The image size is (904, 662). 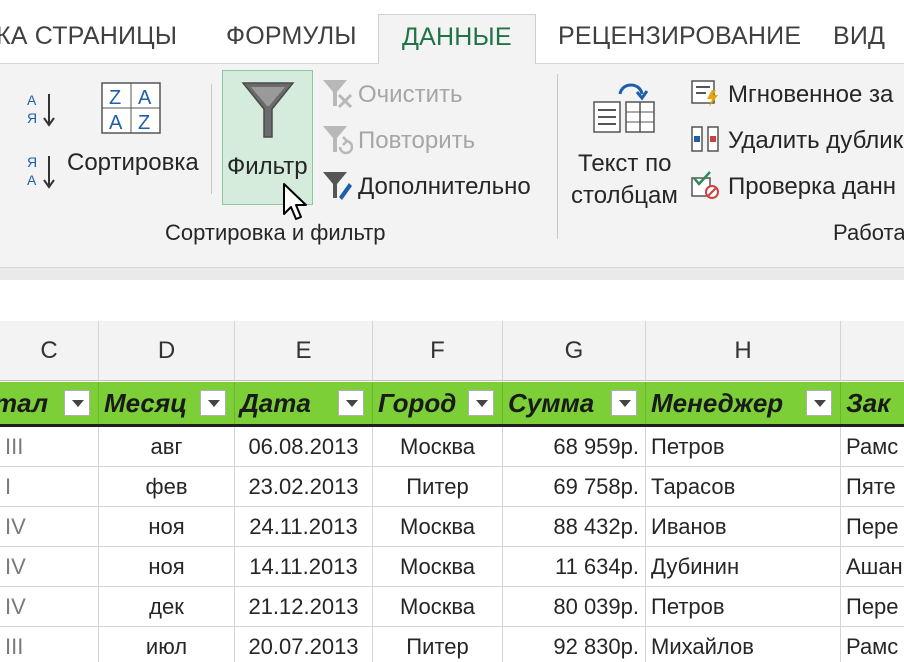 What do you see at coordinates (410, 95) in the screenshot?
I see `clear-button: Очистить` at bounding box center [410, 95].